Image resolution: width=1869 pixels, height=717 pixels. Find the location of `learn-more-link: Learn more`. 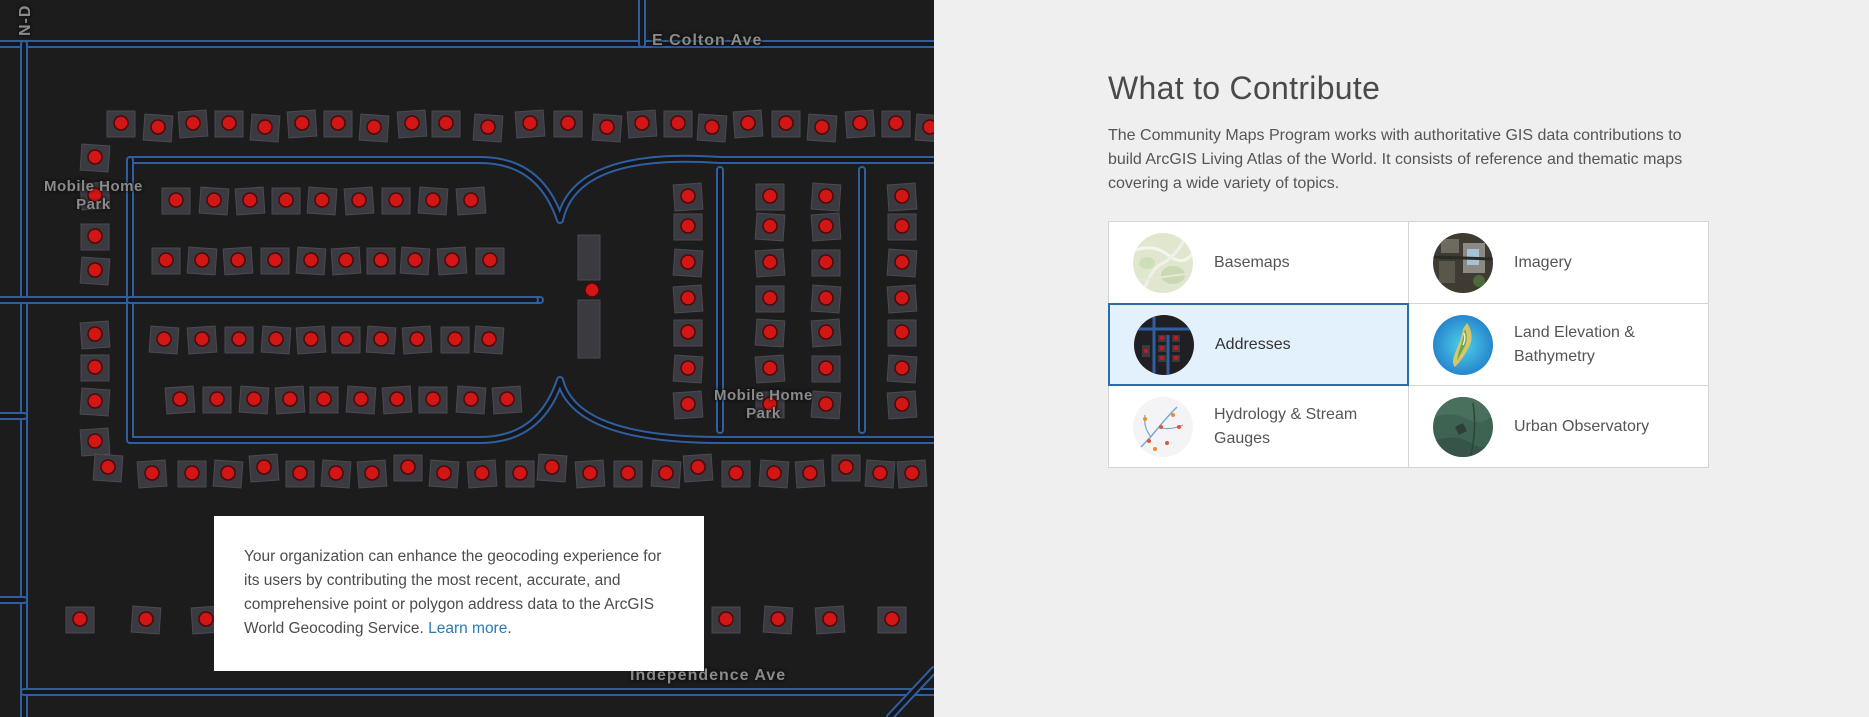

learn-more-link: Learn more is located at coordinates (467, 628).